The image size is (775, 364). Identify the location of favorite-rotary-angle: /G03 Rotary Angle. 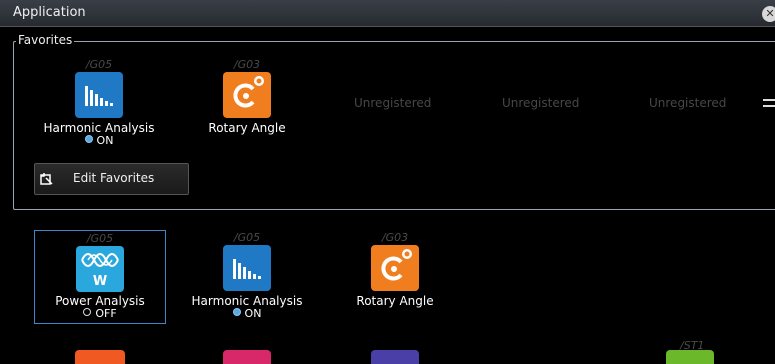
(247, 102).